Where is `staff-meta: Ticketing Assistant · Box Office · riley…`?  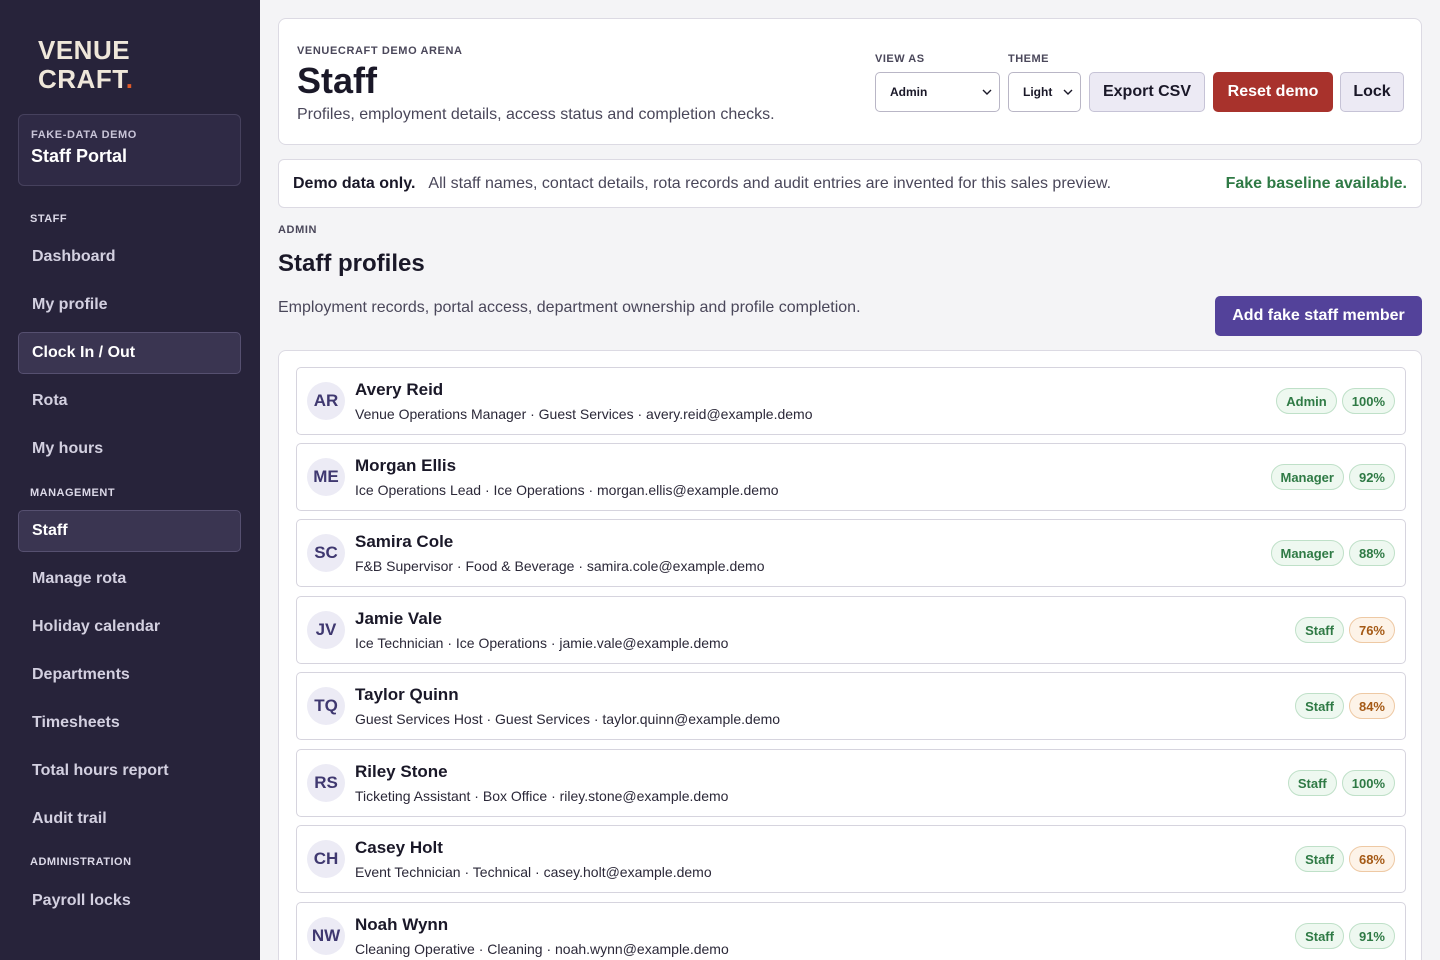 staff-meta: Ticketing Assistant · Box Office · riley… is located at coordinates (542, 796).